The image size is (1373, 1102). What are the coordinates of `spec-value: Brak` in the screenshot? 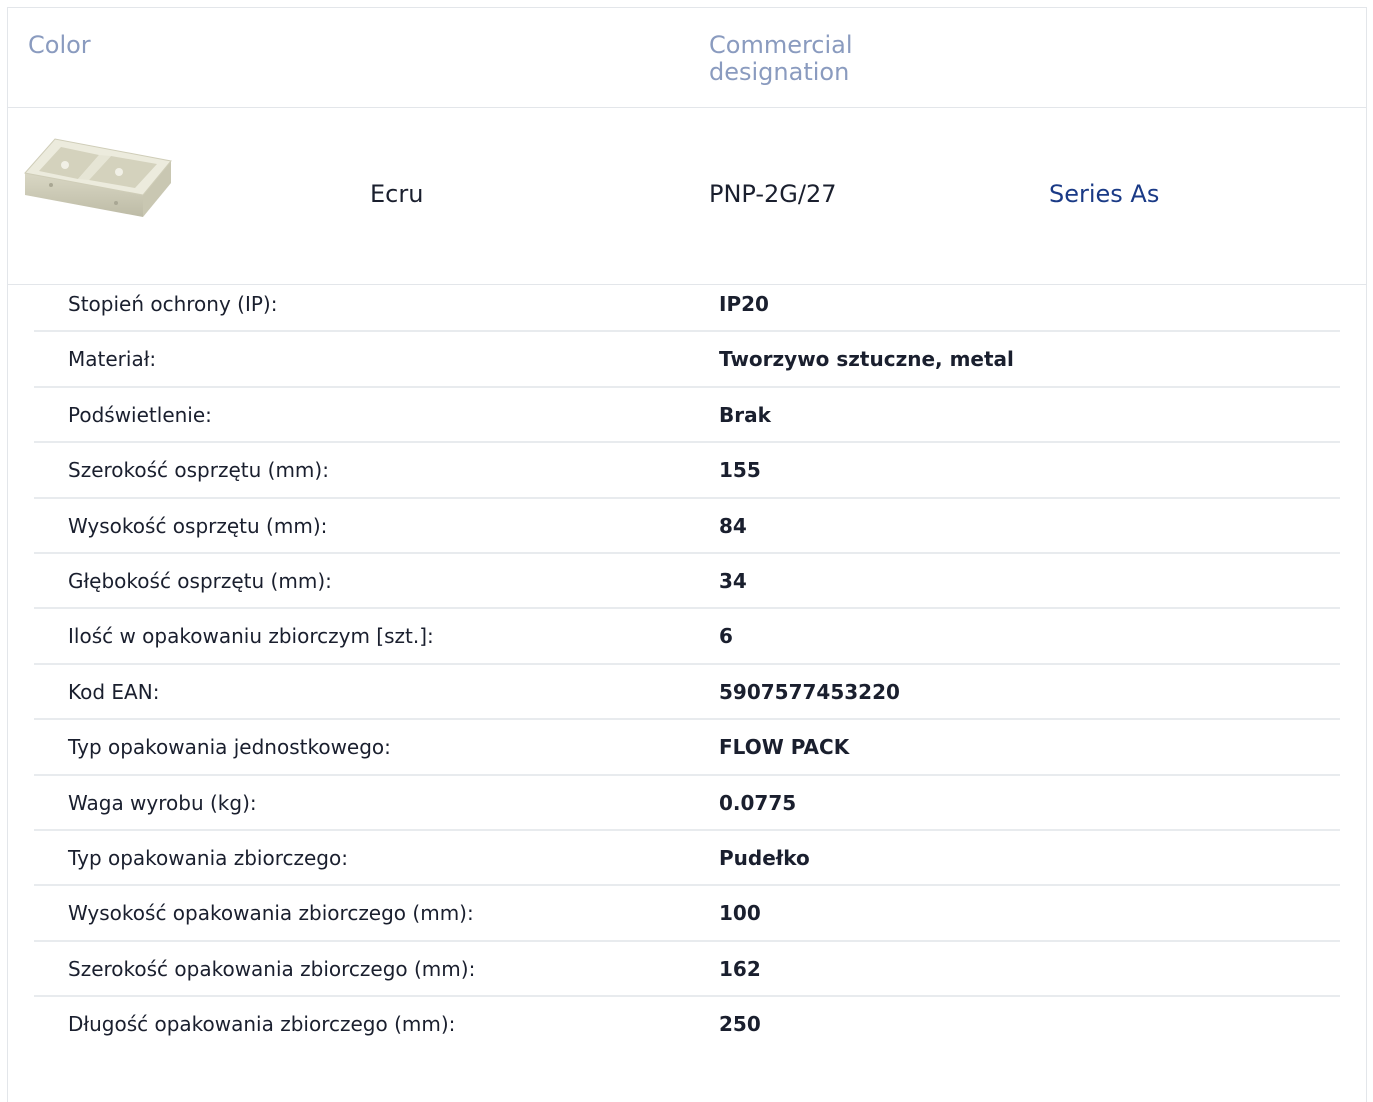 It's located at (745, 414).